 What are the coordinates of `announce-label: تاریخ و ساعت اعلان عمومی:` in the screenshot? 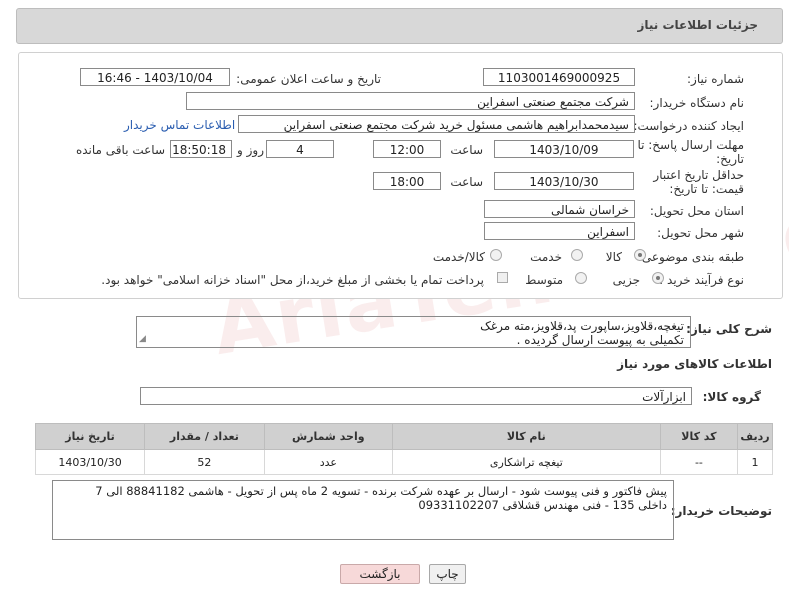 It's located at (308, 79).